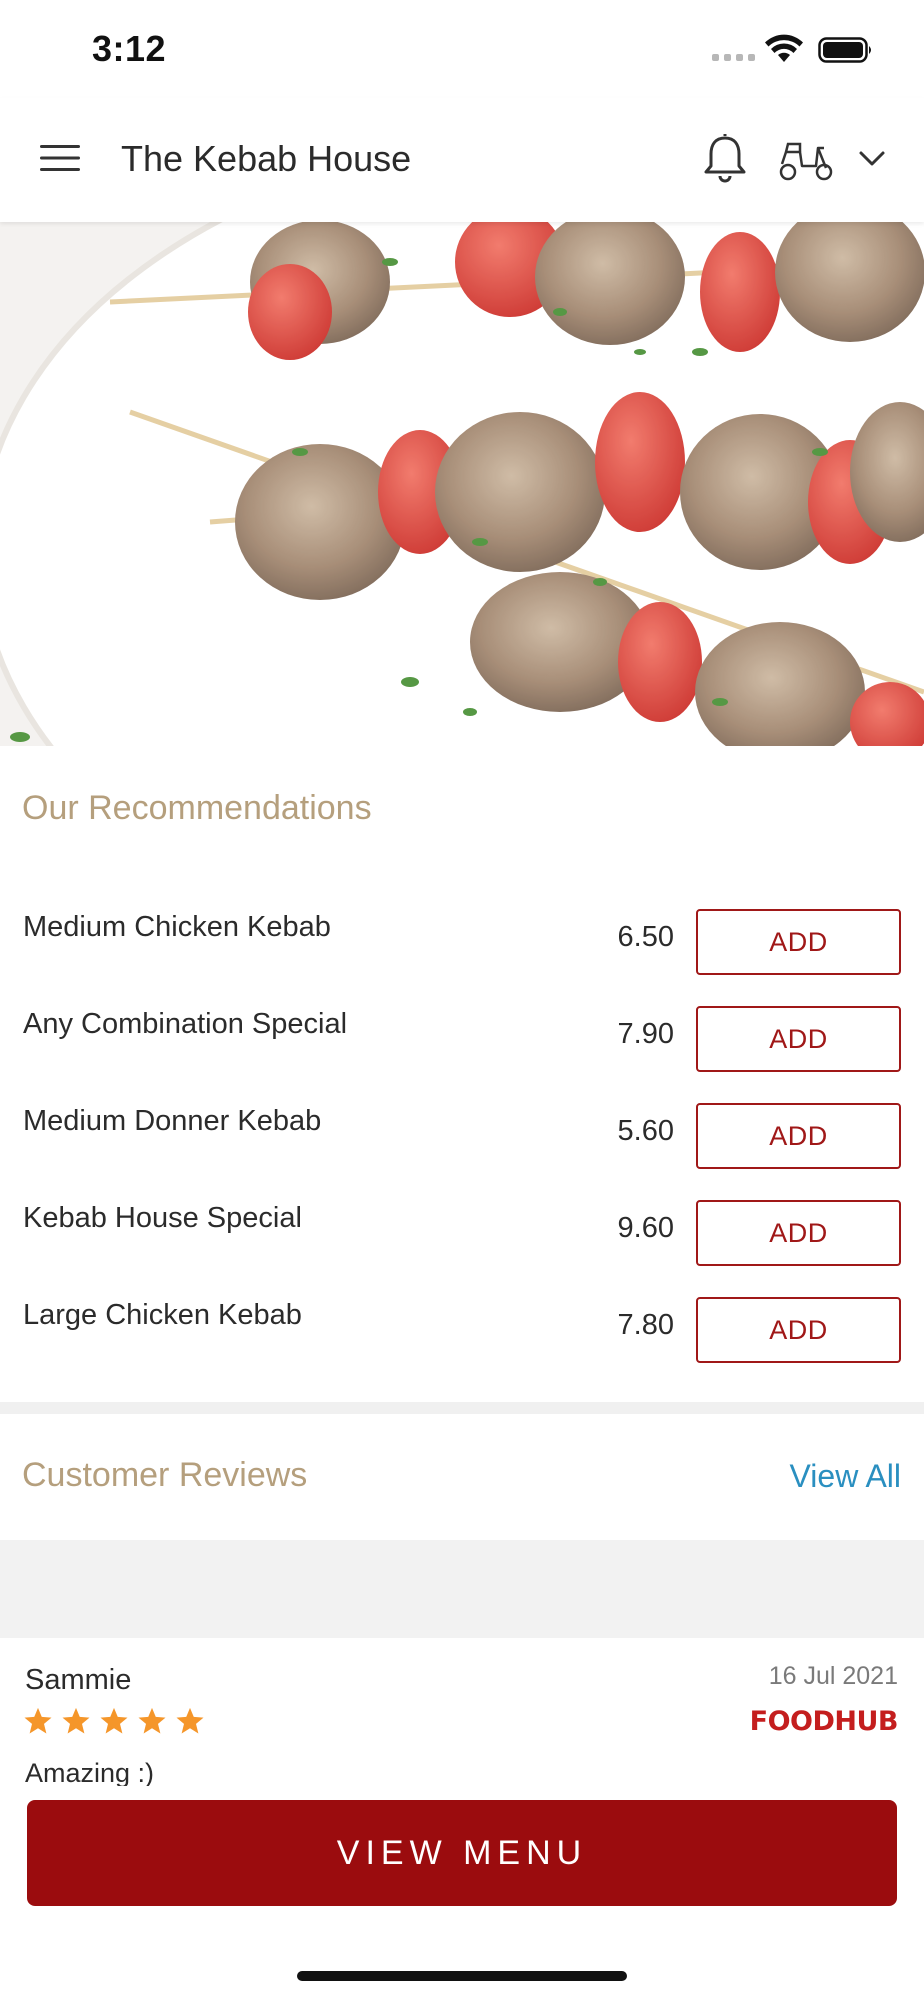 The width and height of the screenshot is (924, 2000). I want to click on view-all-link: View All, so click(845, 1476).